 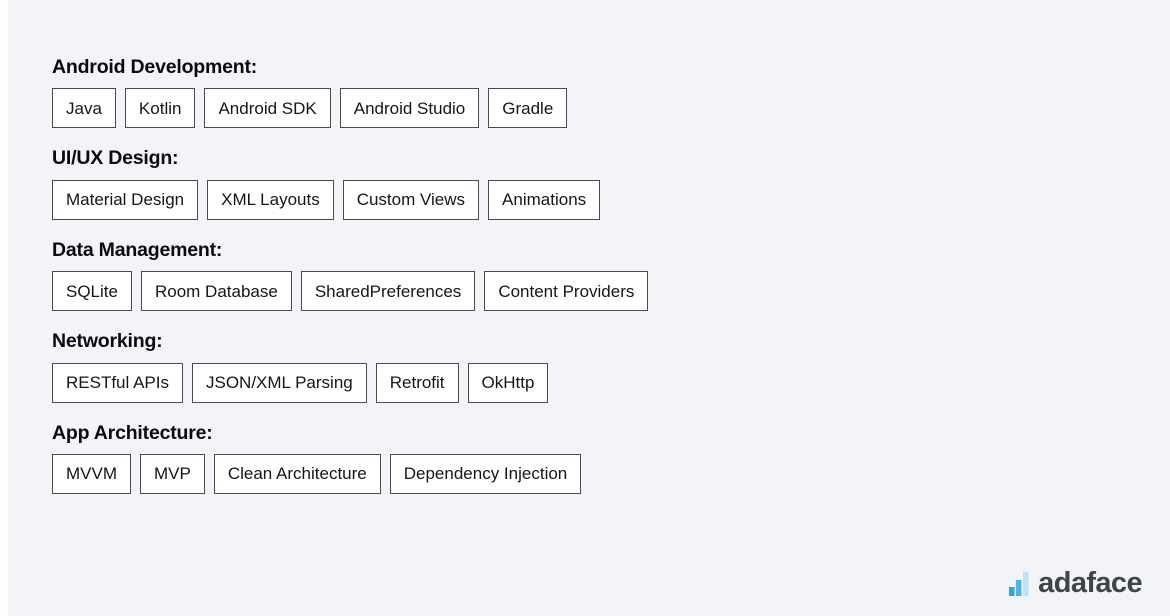 I want to click on left-edge-strip, so click(x=4, y=308).